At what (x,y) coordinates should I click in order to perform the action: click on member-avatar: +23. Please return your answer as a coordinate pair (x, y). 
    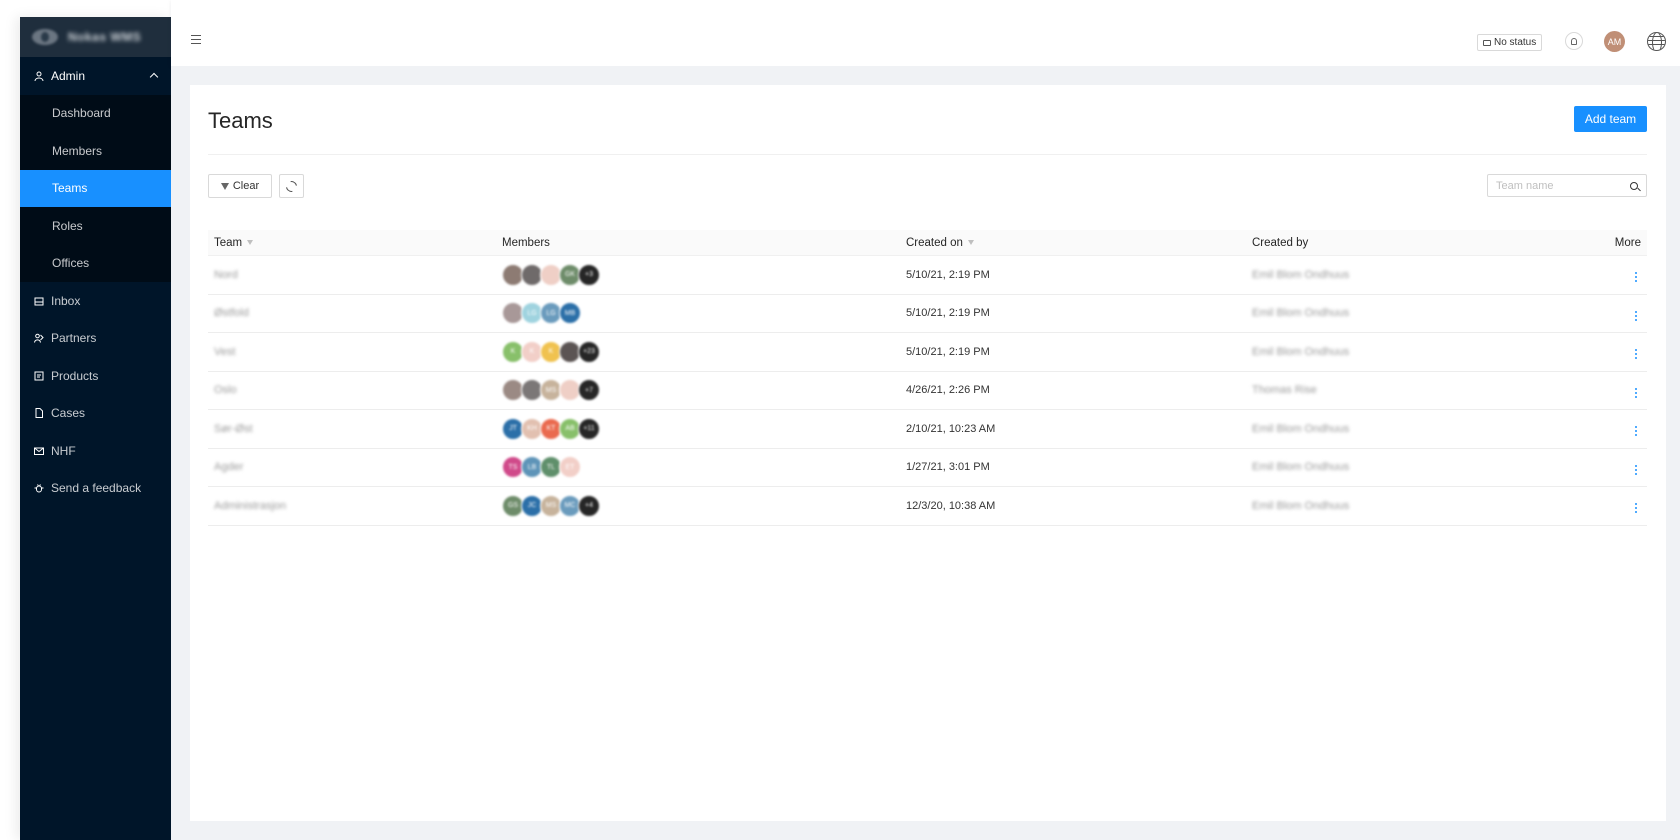
    Looking at the image, I should click on (589, 351).